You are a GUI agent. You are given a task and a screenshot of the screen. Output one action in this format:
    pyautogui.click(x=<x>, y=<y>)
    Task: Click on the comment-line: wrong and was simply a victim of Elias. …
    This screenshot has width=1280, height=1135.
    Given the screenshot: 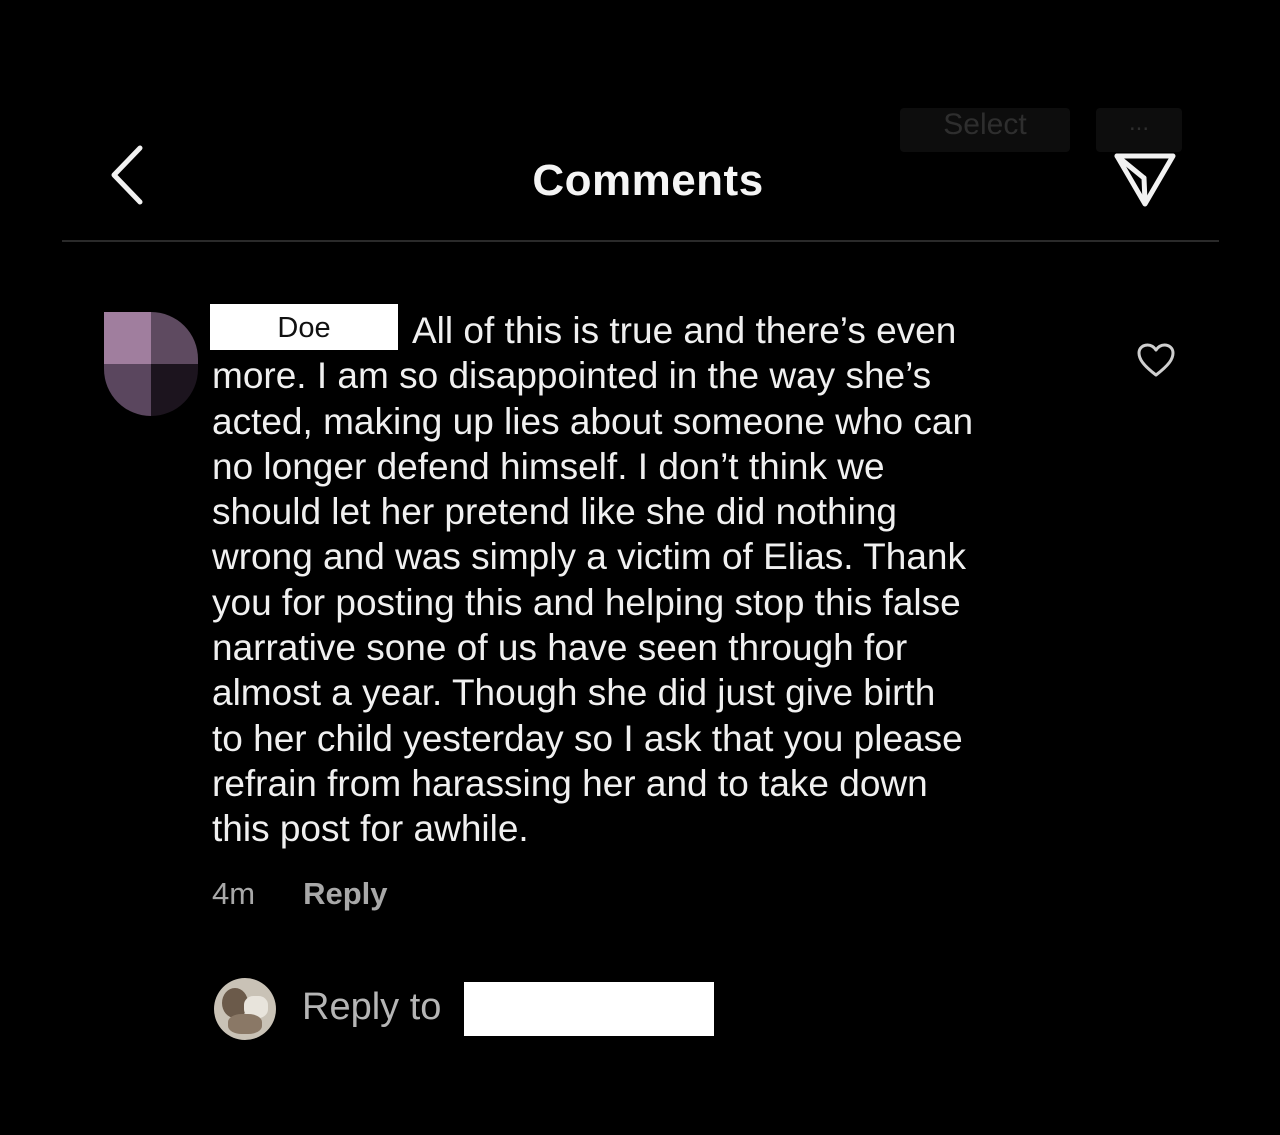 What is the action you would take?
    pyautogui.click(x=589, y=557)
    